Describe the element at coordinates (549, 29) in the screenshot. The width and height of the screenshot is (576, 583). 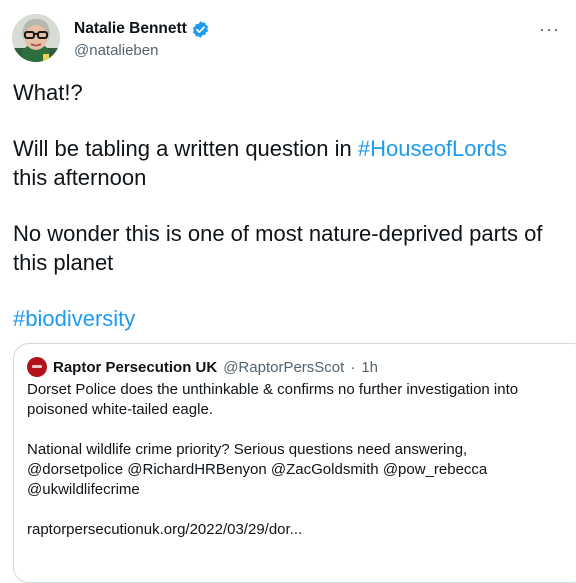
I see `more-options-icon: ···` at that location.